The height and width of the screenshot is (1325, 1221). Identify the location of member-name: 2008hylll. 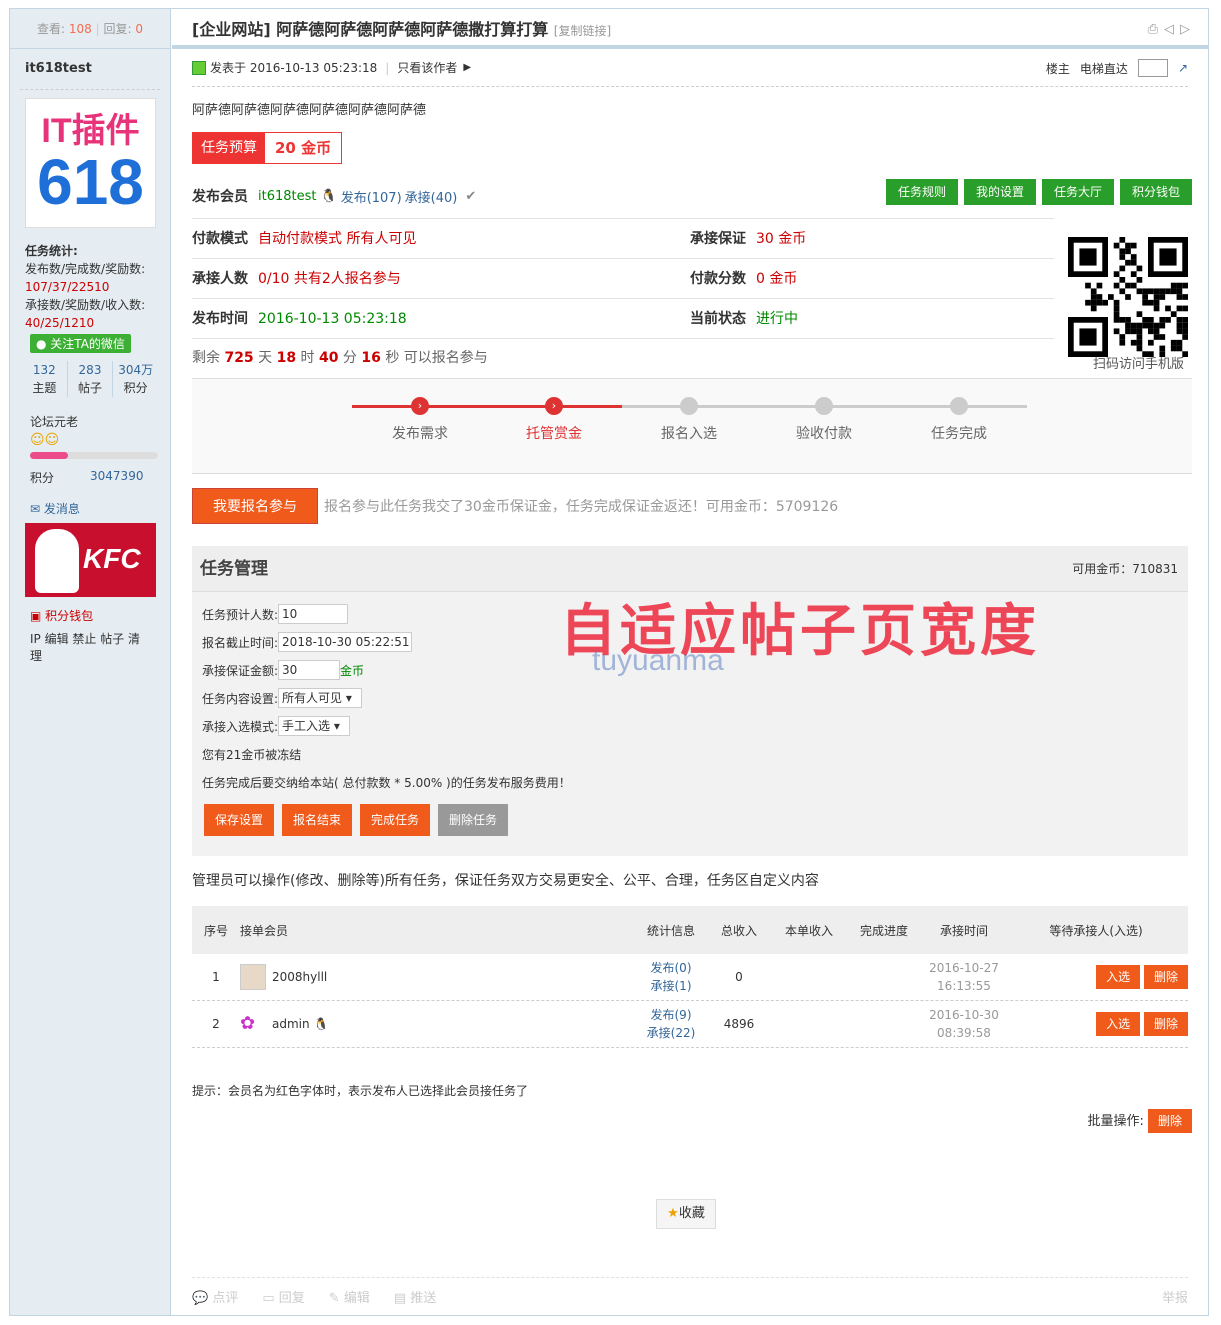
(299, 977).